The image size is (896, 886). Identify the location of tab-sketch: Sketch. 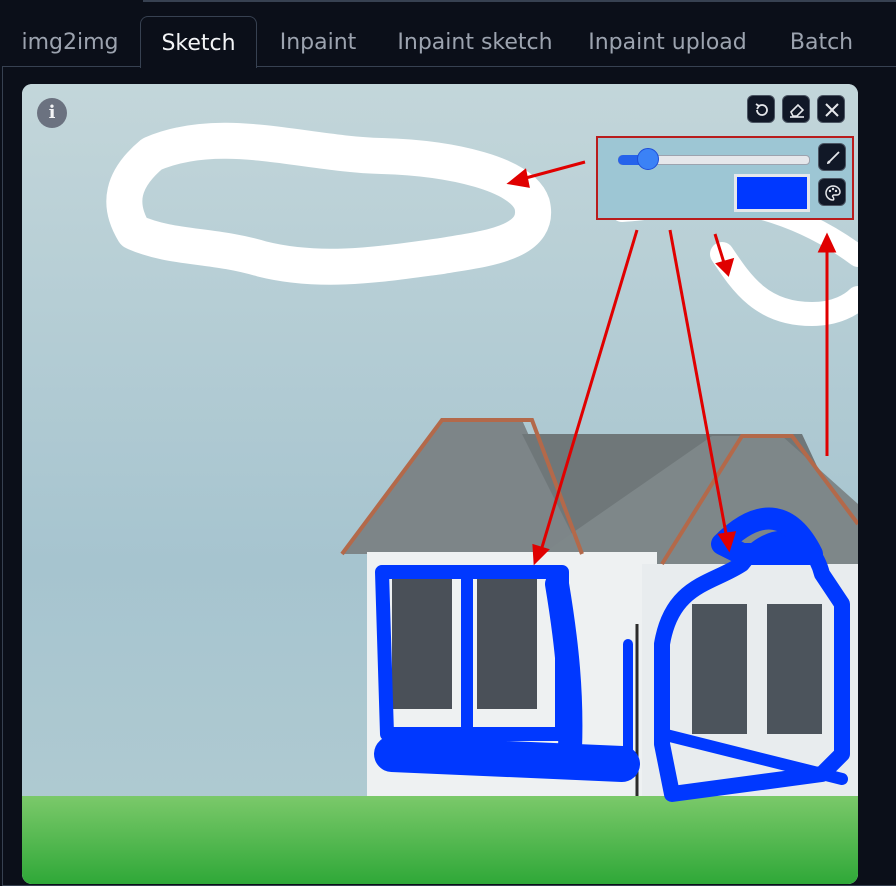
(198, 42).